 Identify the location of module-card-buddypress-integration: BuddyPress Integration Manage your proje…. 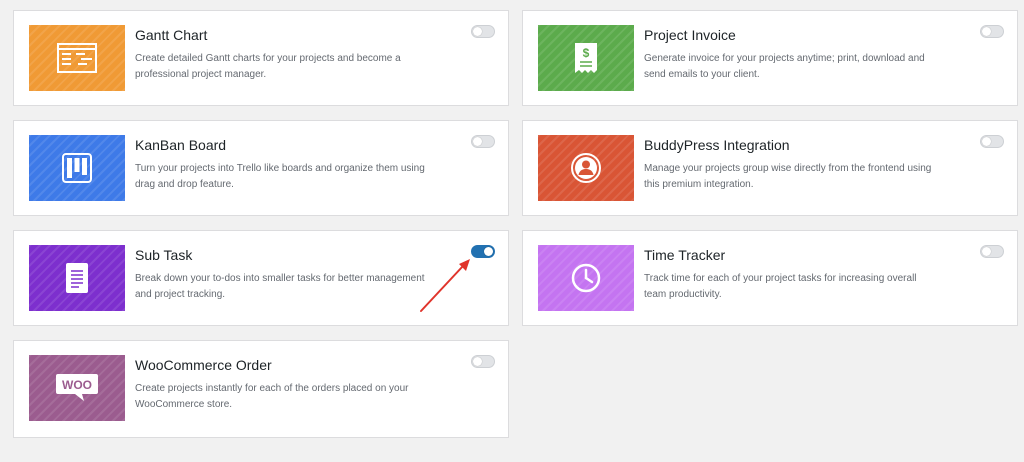
(770, 168).